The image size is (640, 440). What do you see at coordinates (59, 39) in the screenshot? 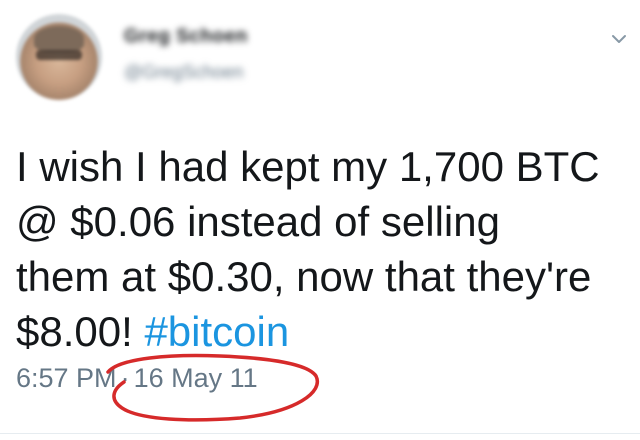
I see `avatar-hair` at bounding box center [59, 39].